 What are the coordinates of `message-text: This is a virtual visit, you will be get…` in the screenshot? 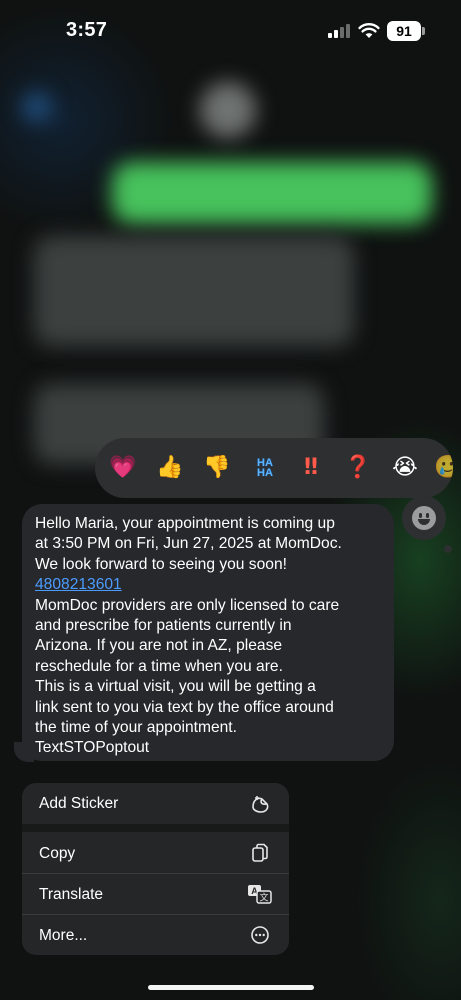 It's located at (175, 687).